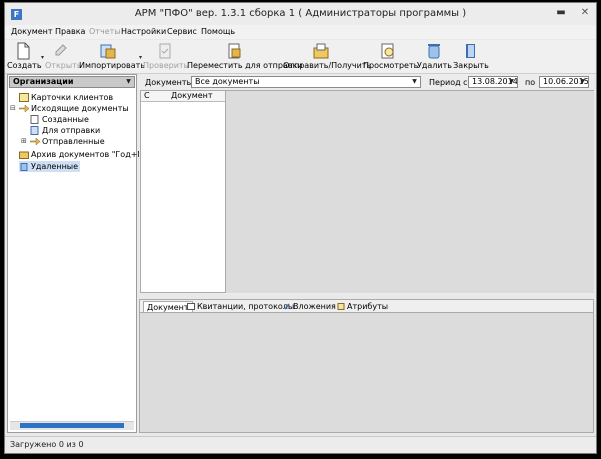  Describe the element at coordinates (191, 306) in the screenshot. I see `receipt-icon` at that location.